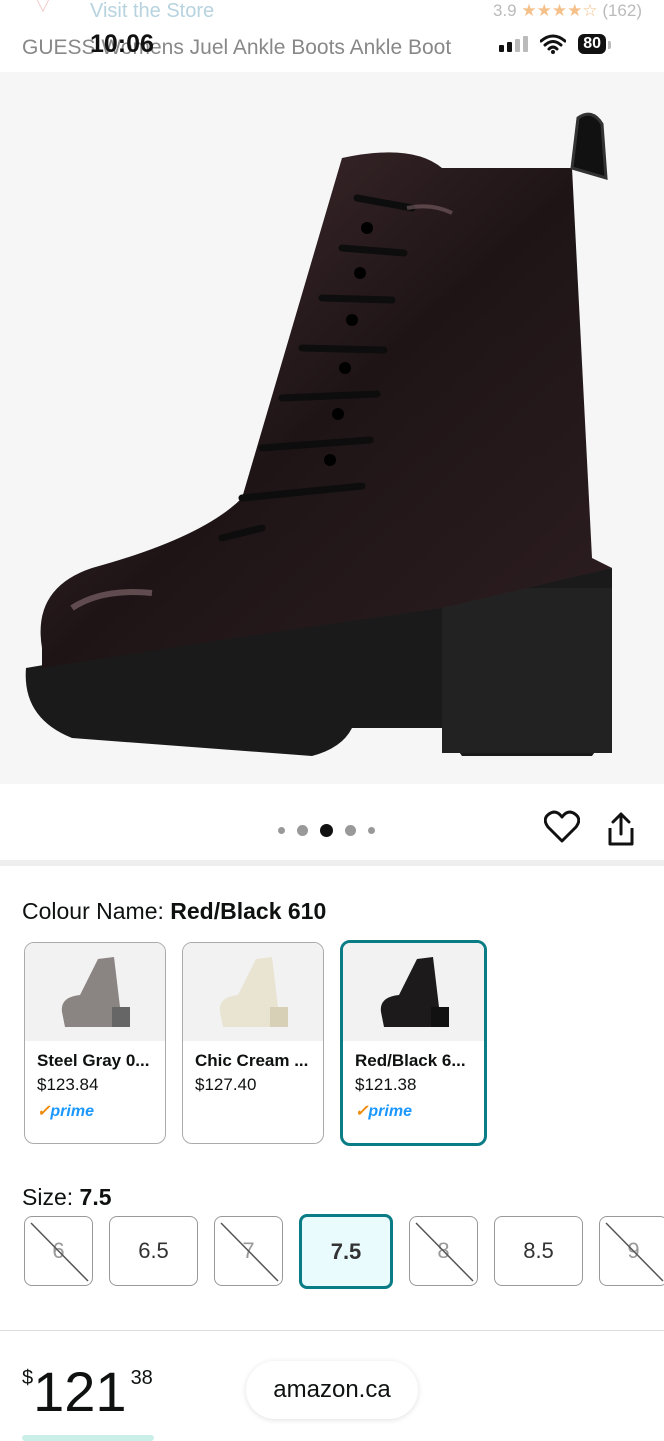  I want to click on carousel-dot-active, so click(326, 830).